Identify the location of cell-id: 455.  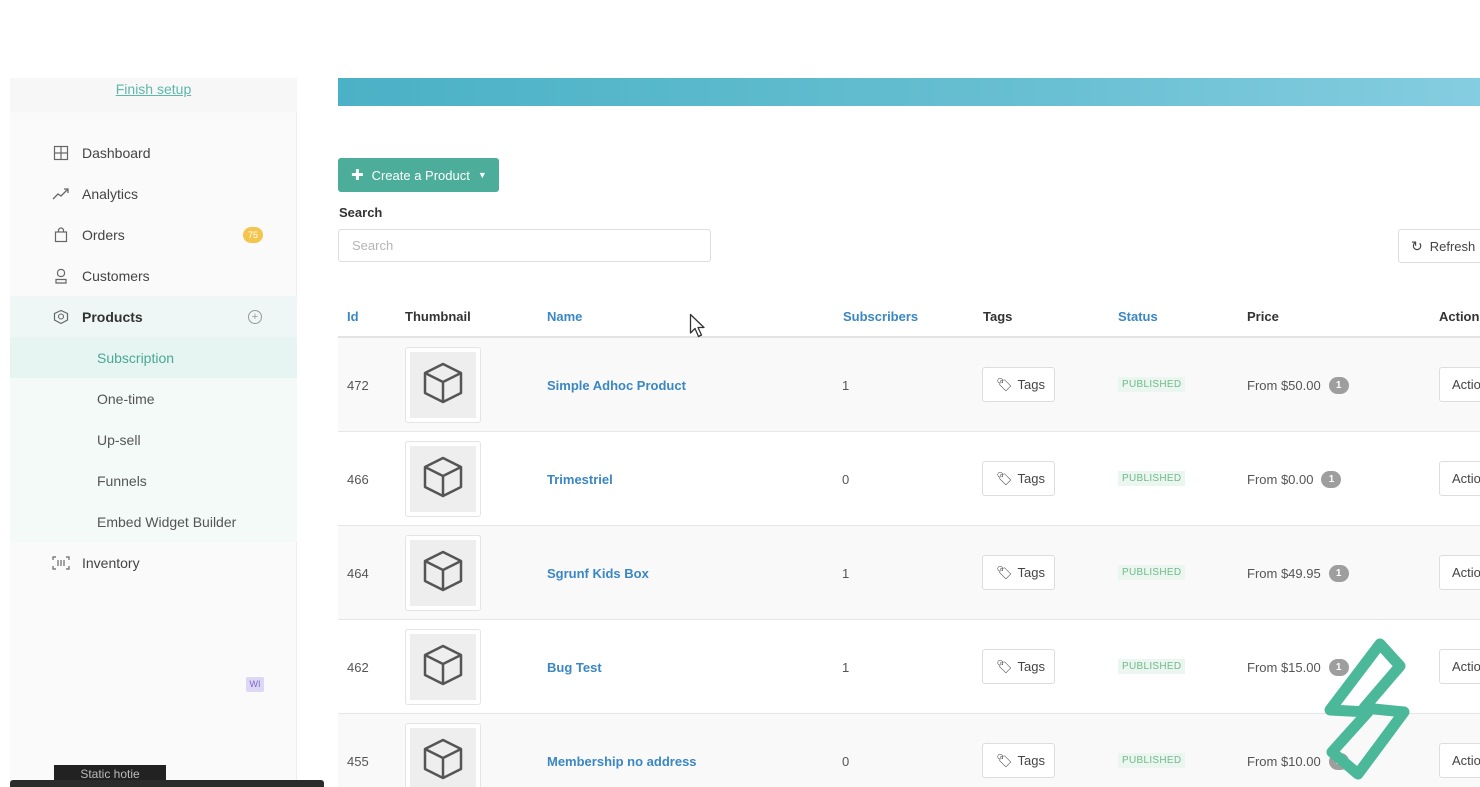
(358, 761).